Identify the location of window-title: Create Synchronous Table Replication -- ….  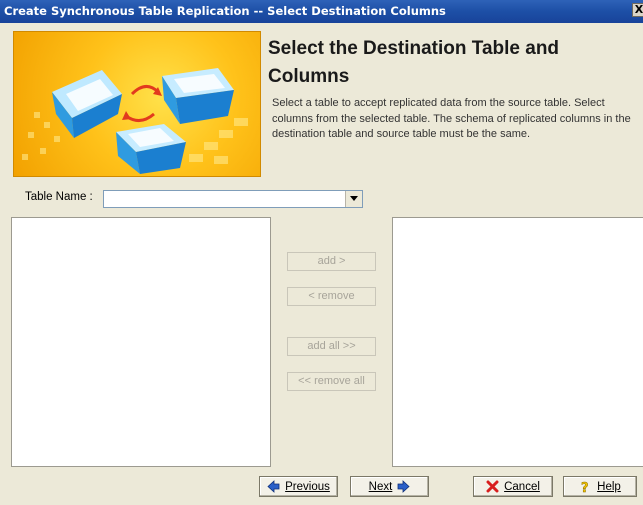
(225, 11).